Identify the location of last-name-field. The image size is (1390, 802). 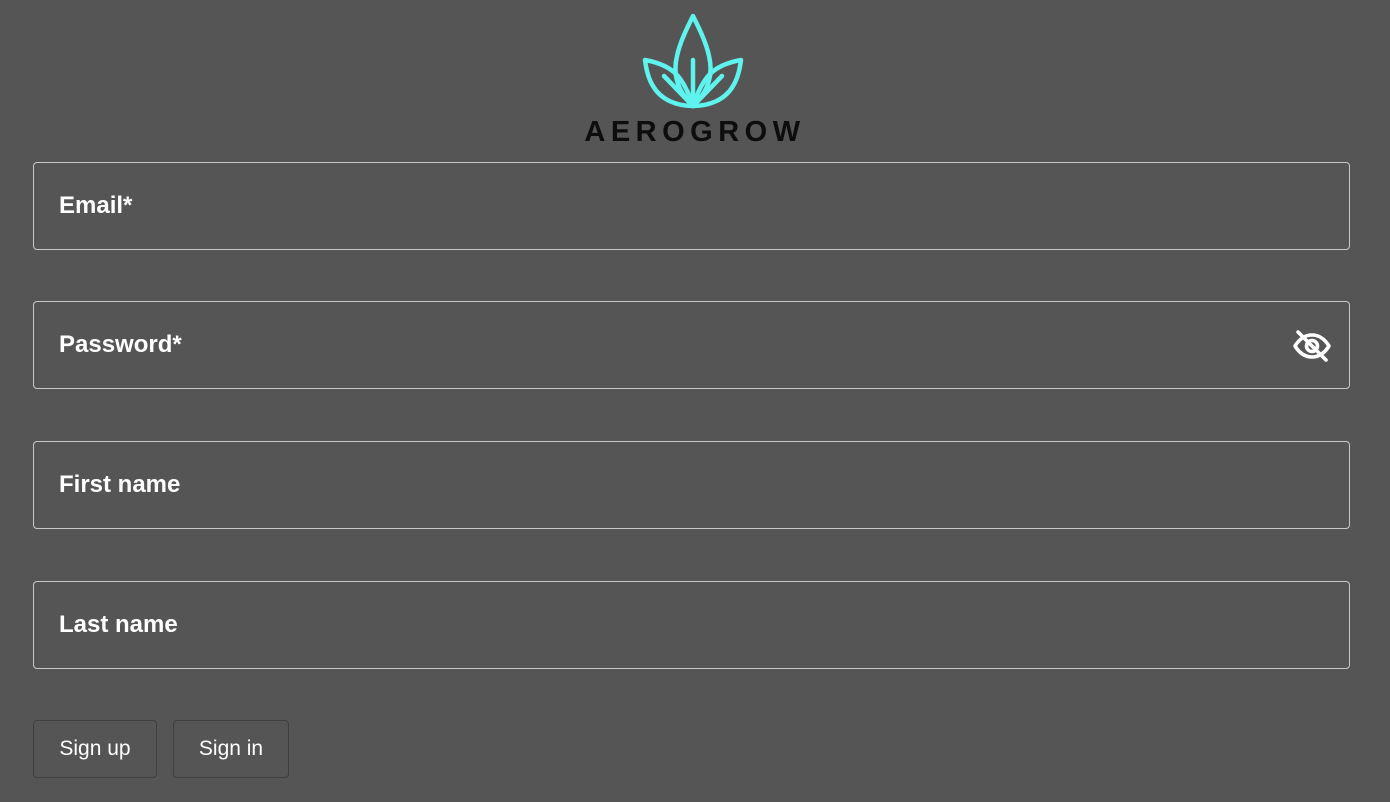
(691, 625).